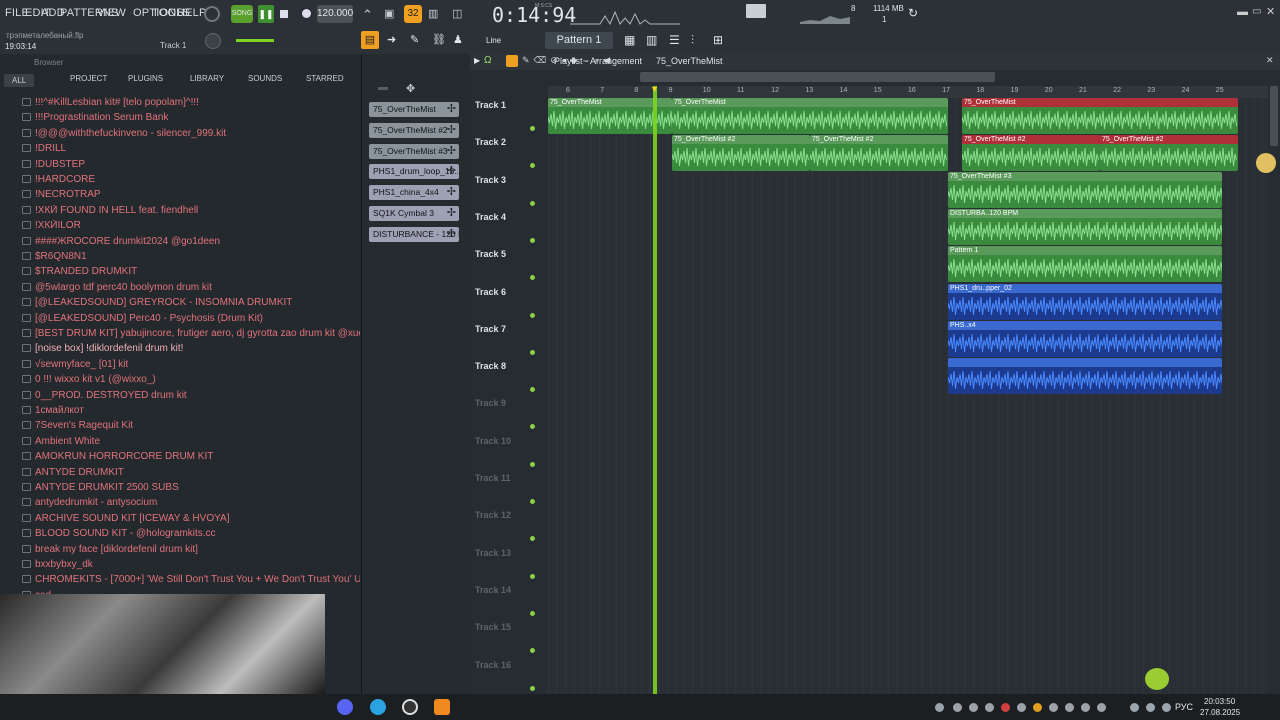  What do you see at coordinates (655, 390) in the screenshot?
I see `playhead` at bounding box center [655, 390].